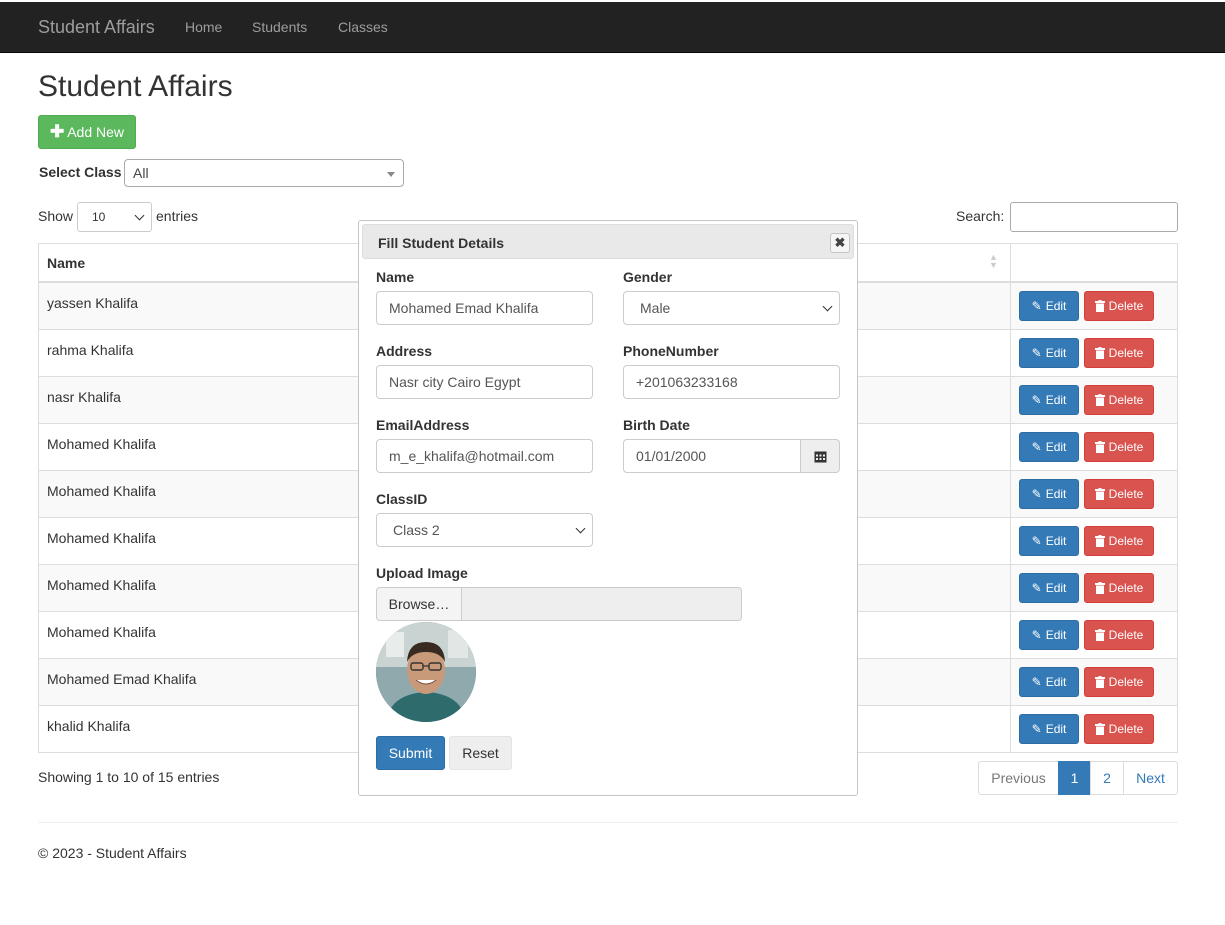  Describe the element at coordinates (484, 382) in the screenshot. I see `address-field: Nasr city Cairo Egypt` at that location.